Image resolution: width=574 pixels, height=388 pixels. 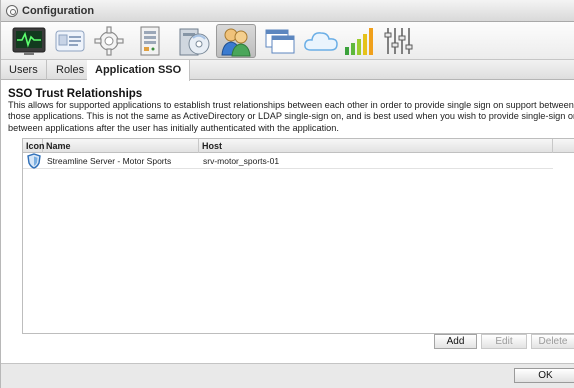 What do you see at coordinates (109, 161) in the screenshot?
I see `row-name: Streamline Server - Motor Sports` at bounding box center [109, 161].